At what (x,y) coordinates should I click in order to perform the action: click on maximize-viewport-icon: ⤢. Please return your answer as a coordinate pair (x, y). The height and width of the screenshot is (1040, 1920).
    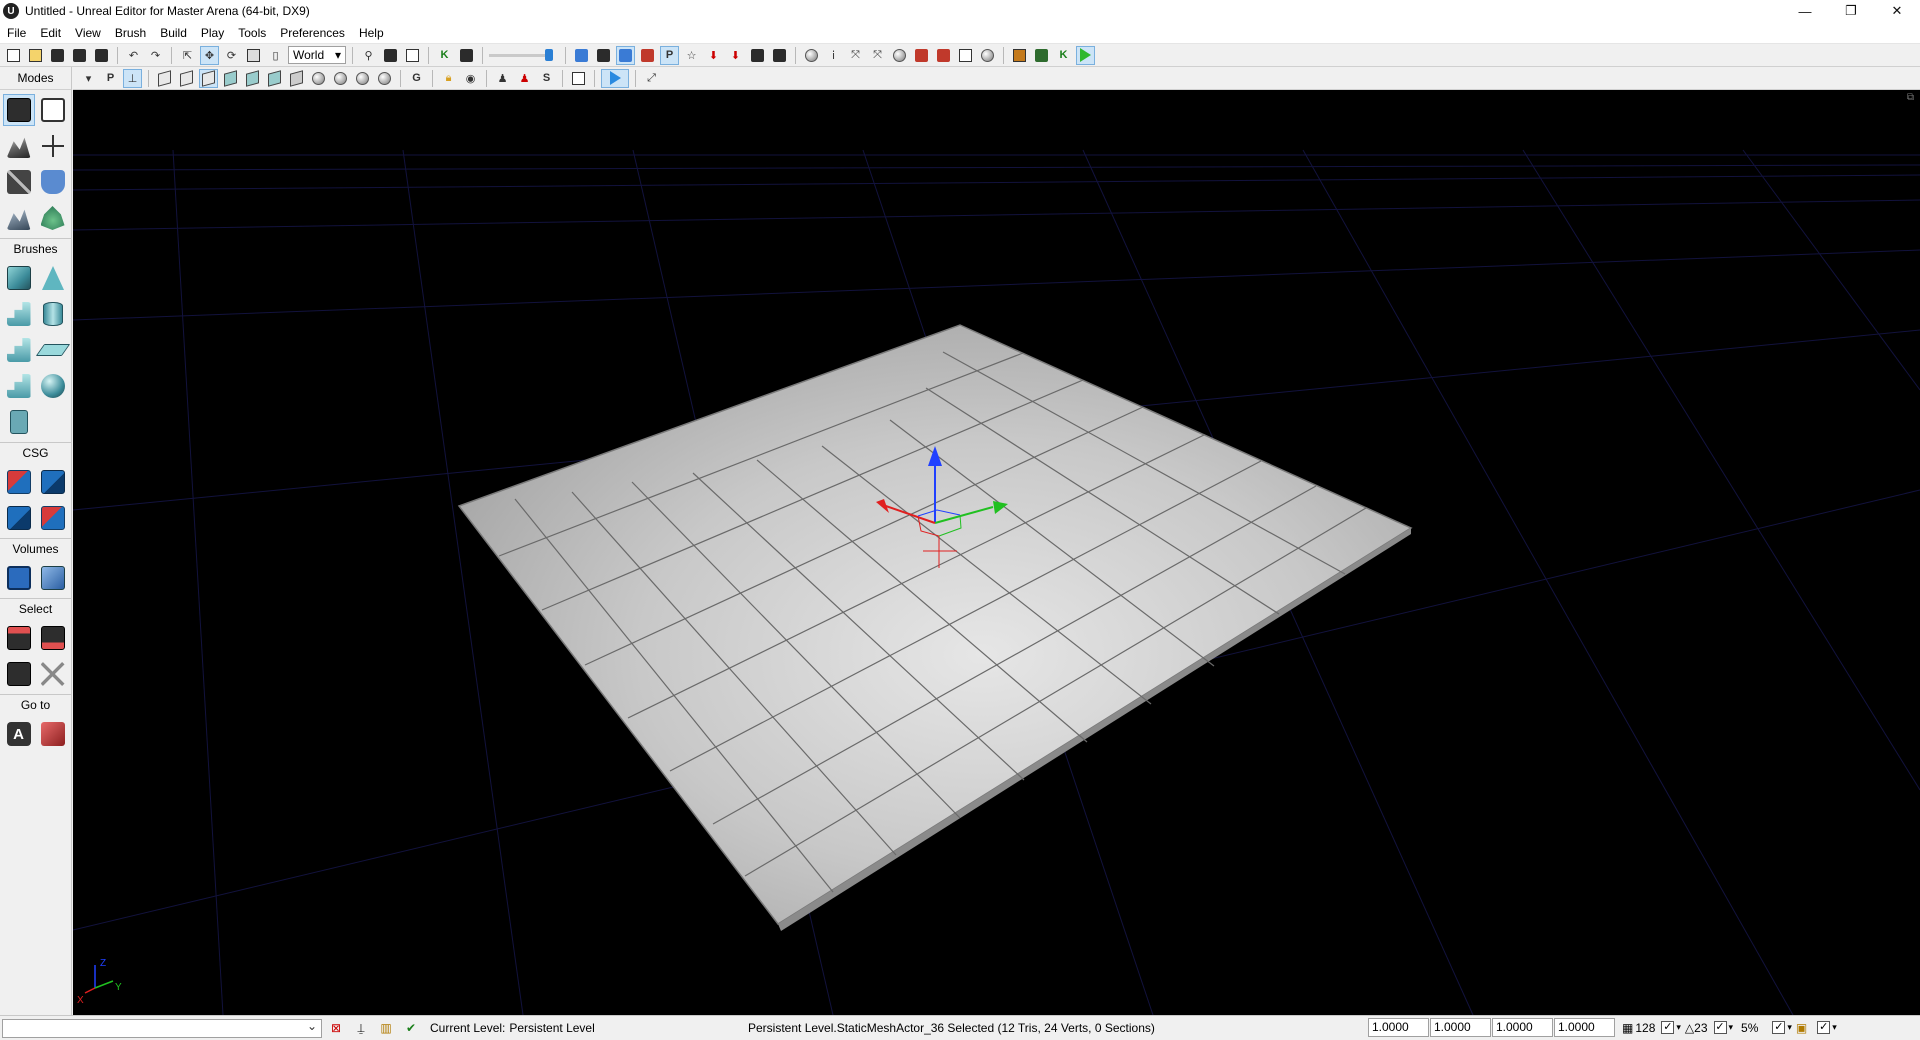
    Looking at the image, I should click on (651, 78).